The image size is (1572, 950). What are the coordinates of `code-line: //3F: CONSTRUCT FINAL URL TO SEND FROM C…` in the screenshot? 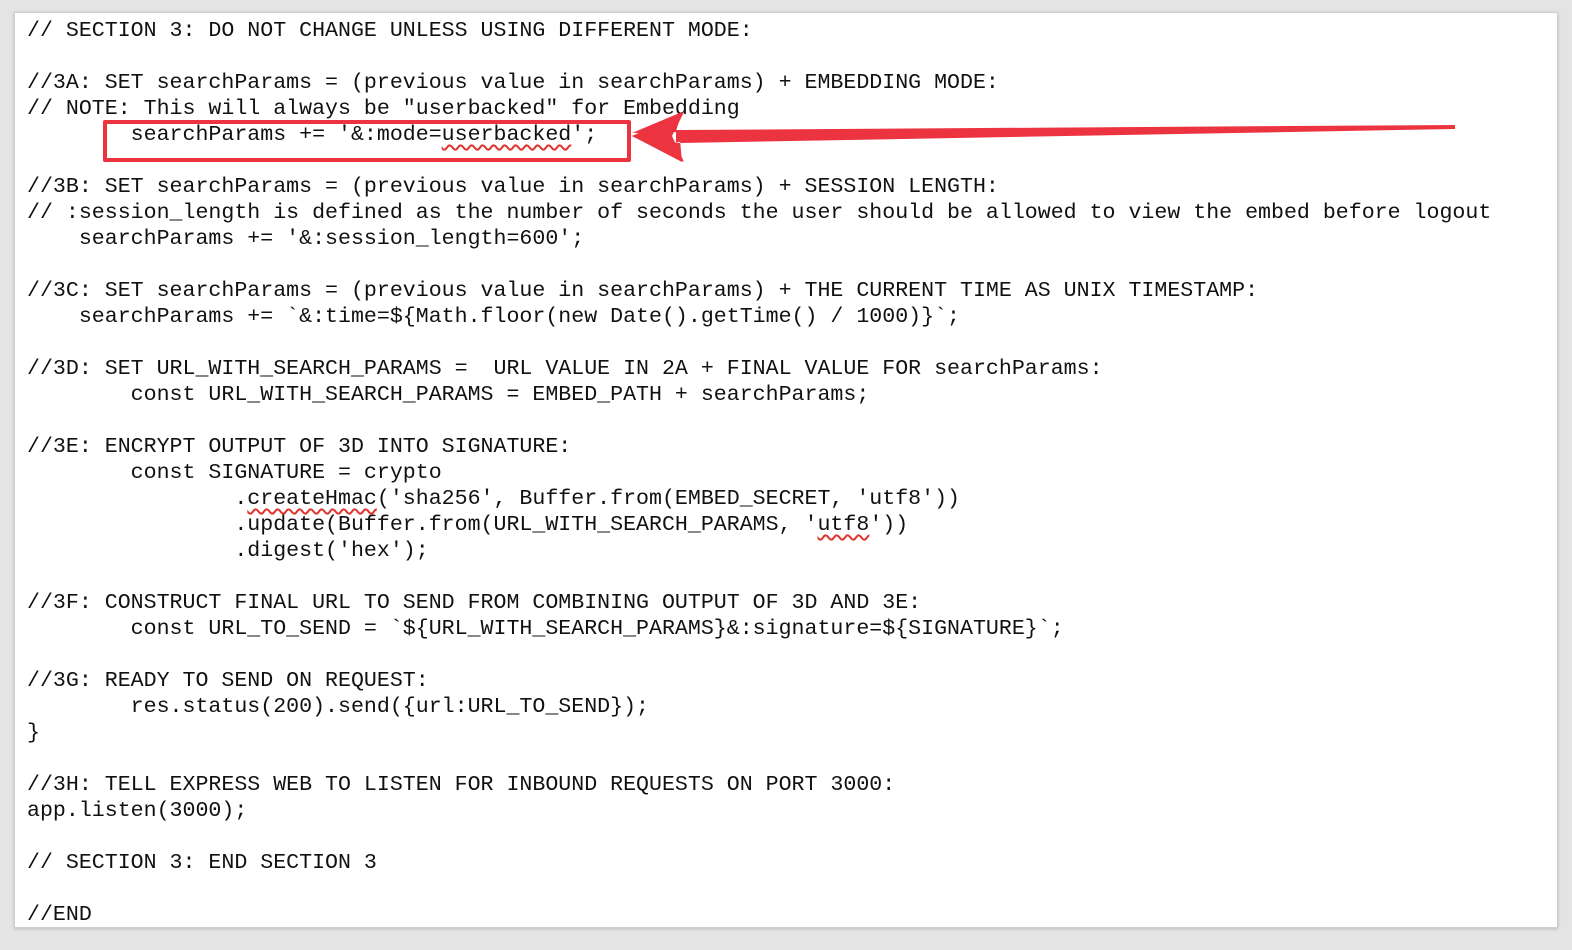 It's located at (474, 603).